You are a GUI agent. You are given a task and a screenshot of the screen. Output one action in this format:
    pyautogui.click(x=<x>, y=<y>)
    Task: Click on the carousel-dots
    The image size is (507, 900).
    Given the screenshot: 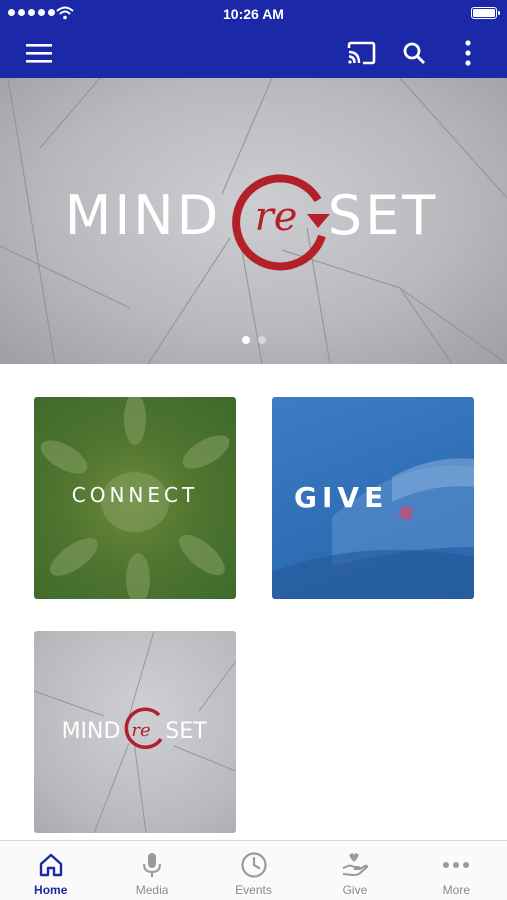 What is the action you would take?
    pyautogui.click(x=253, y=340)
    